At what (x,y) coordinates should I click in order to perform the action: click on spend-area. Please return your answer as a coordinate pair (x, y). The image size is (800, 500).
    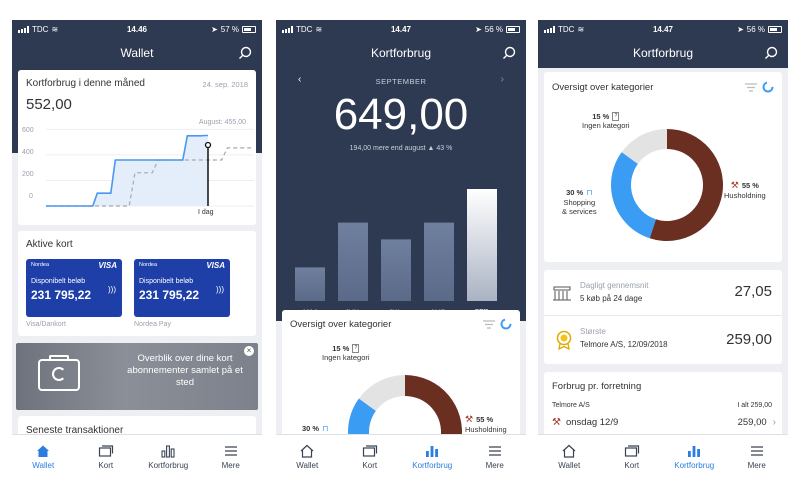
    Looking at the image, I should click on (127, 170).